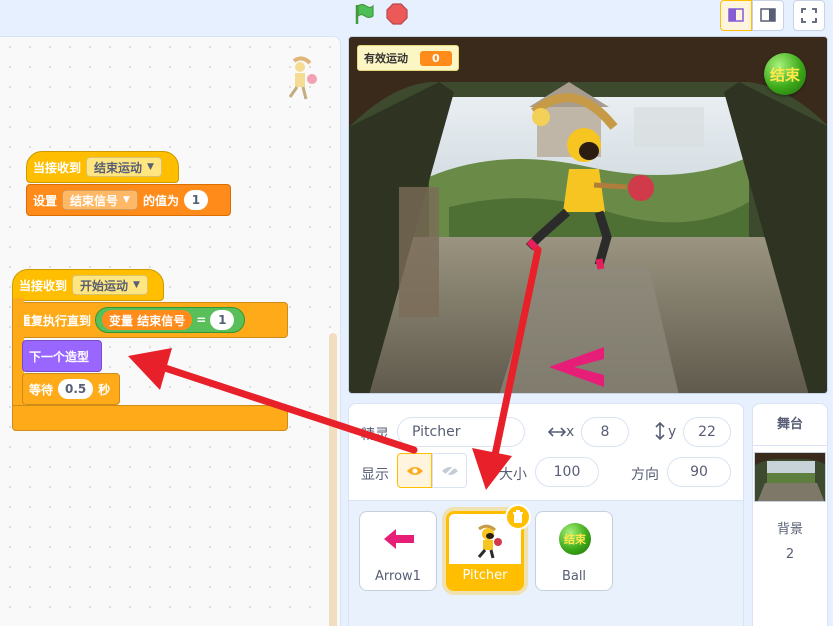 The height and width of the screenshot is (626, 833). What do you see at coordinates (364, 14) in the screenshot?
I see `green-flag-icon` at bounding box center [364, 14].